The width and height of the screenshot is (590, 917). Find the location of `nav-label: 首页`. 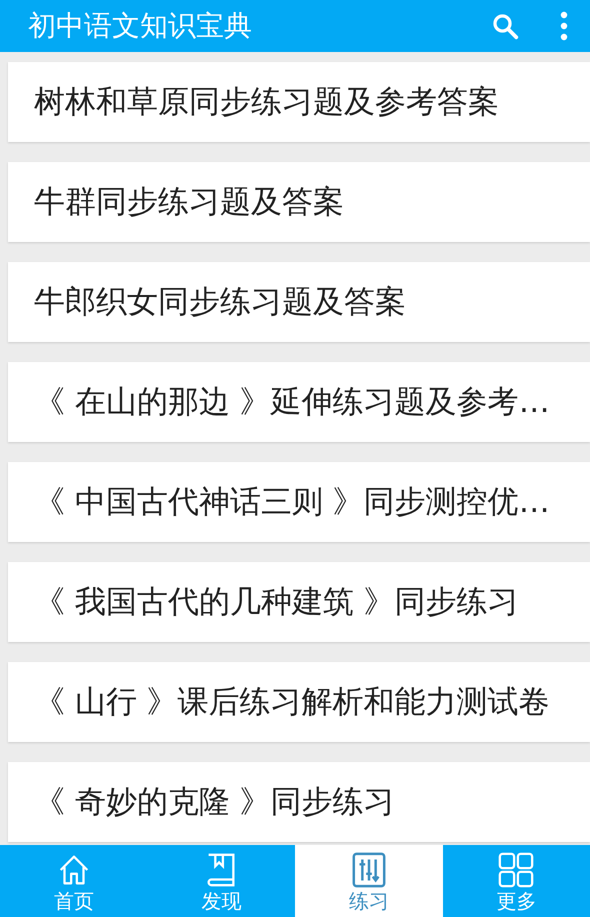

nav-label: 首页 is located at coordinates (74, 901).